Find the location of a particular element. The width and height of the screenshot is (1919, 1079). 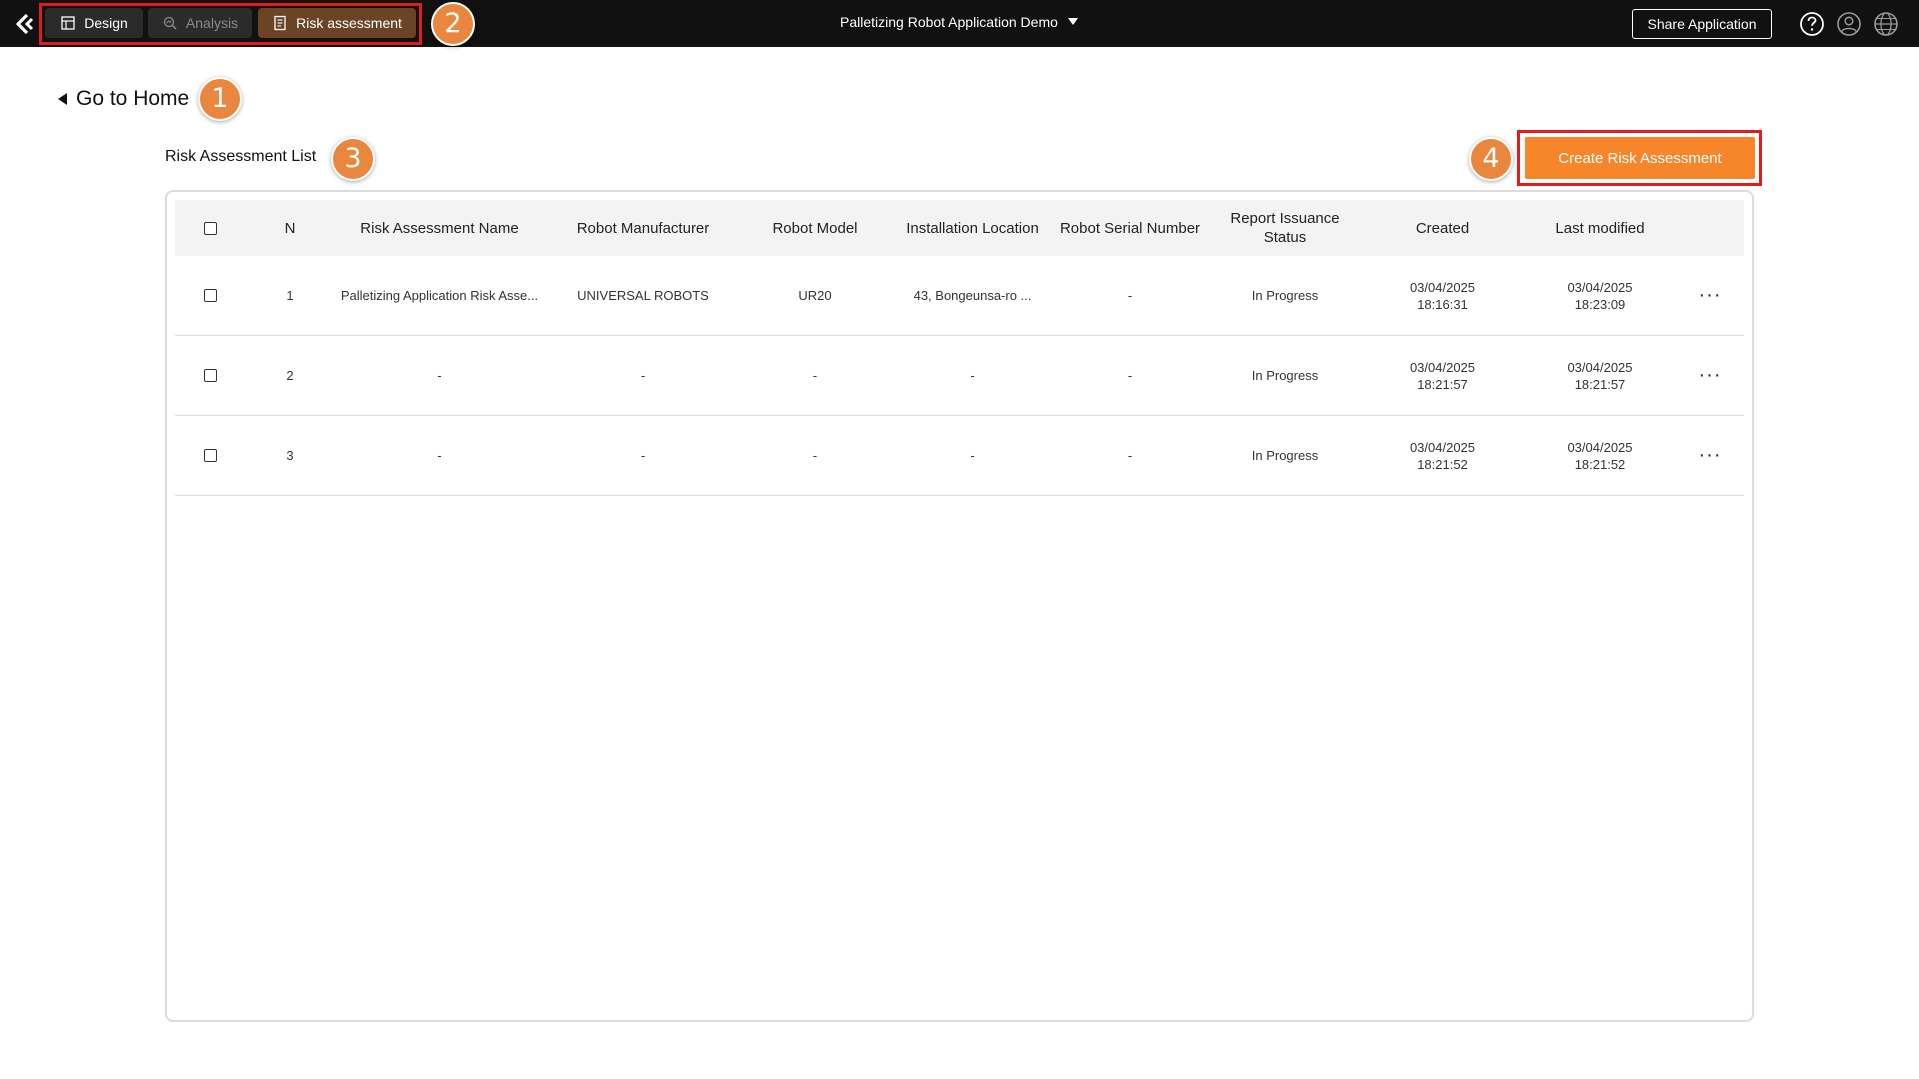

select-all-checkbox is located at coordinates (210, 228).